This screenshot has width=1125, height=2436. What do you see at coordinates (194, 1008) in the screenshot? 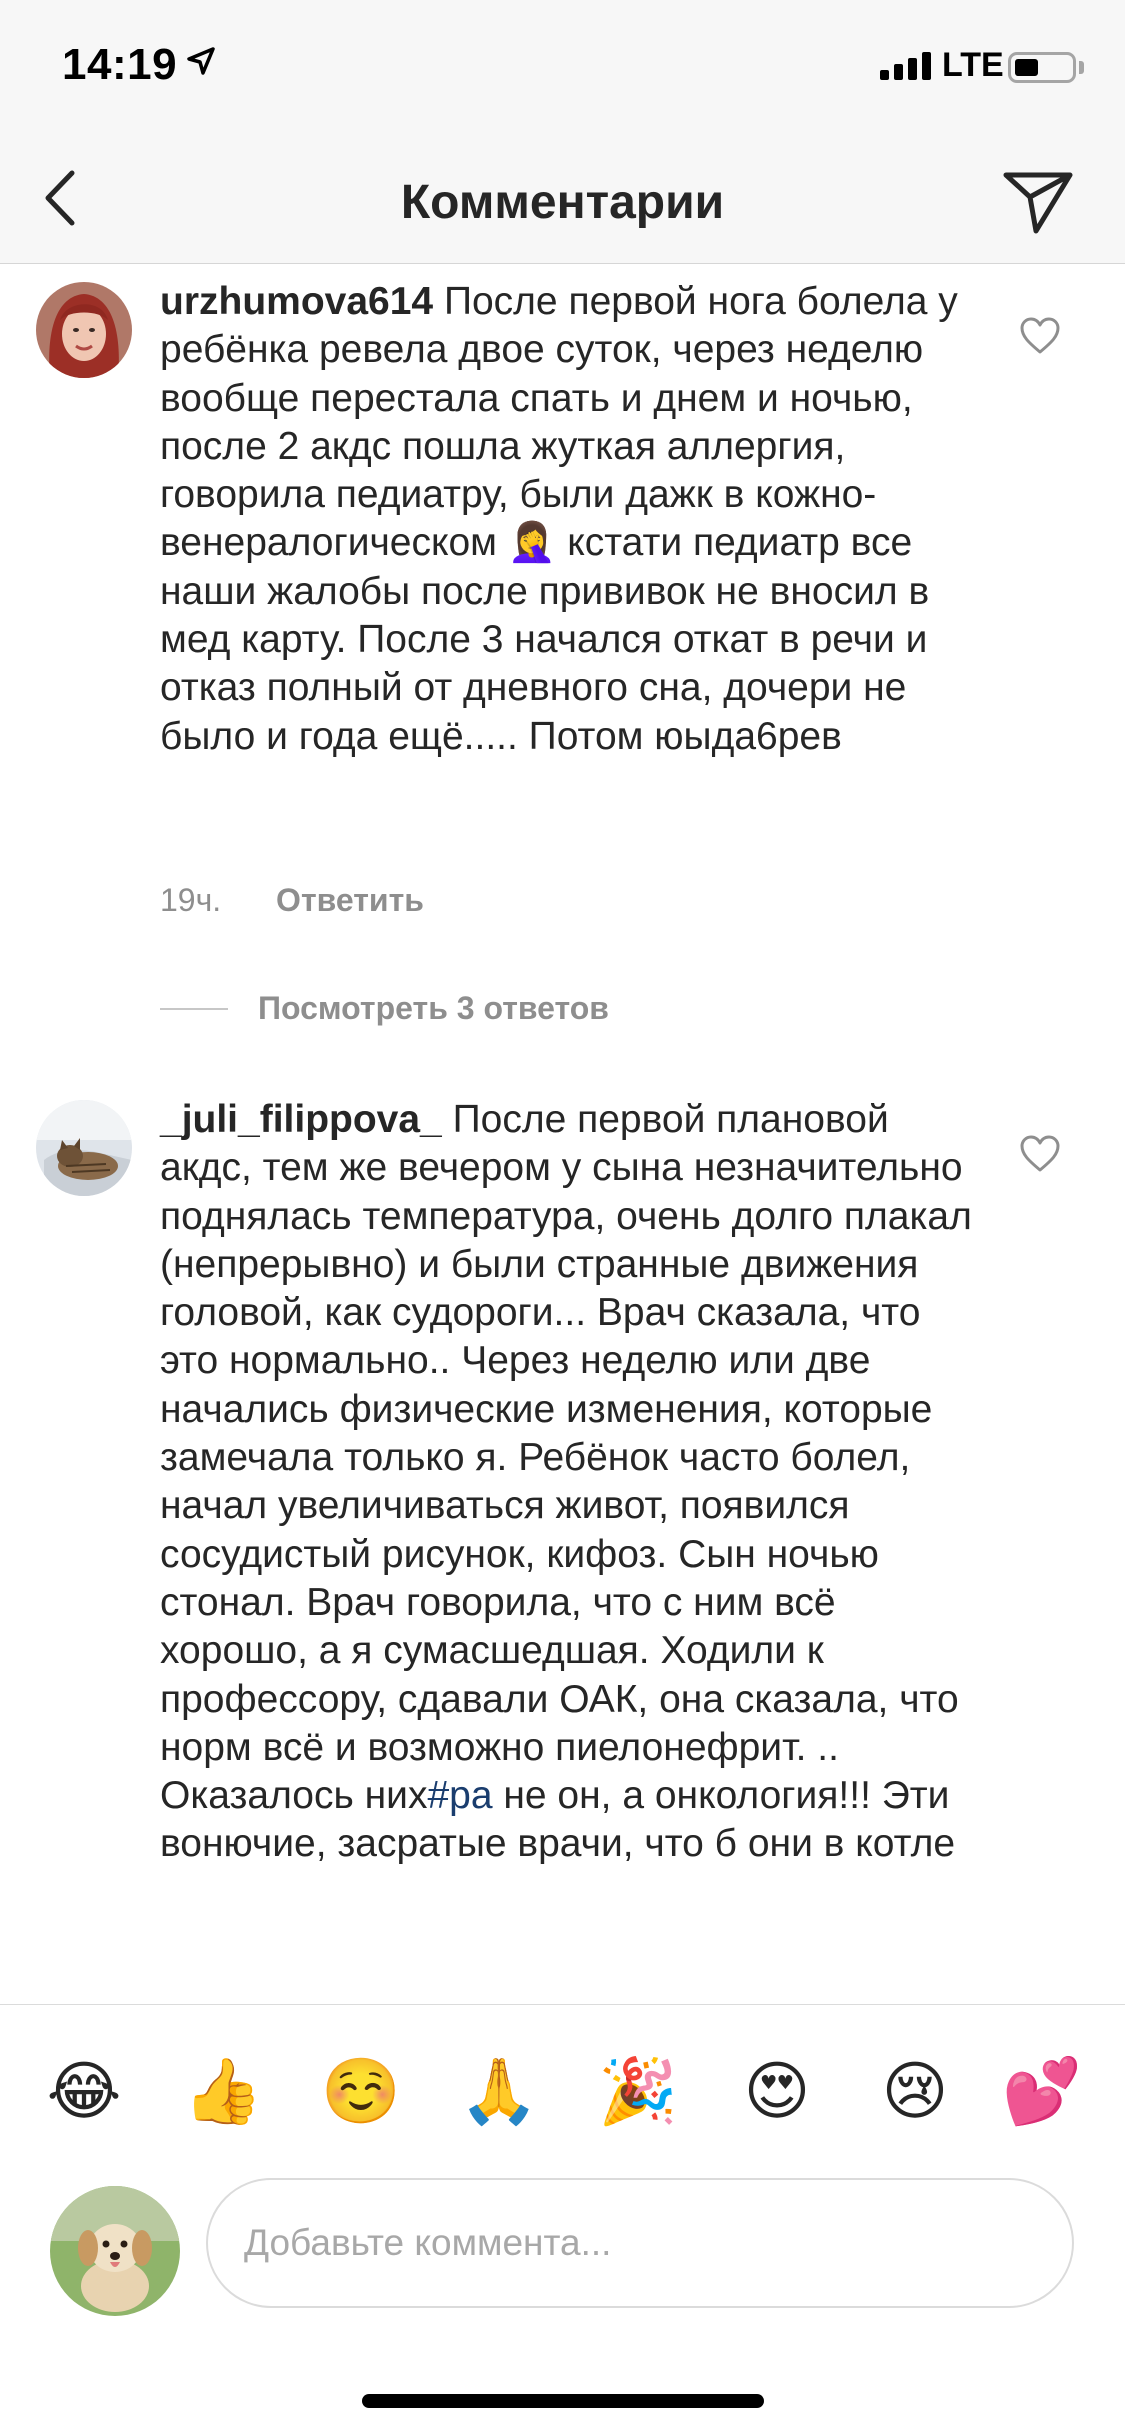
I see `replies-divider-line` at bounding box center [194, 1008].